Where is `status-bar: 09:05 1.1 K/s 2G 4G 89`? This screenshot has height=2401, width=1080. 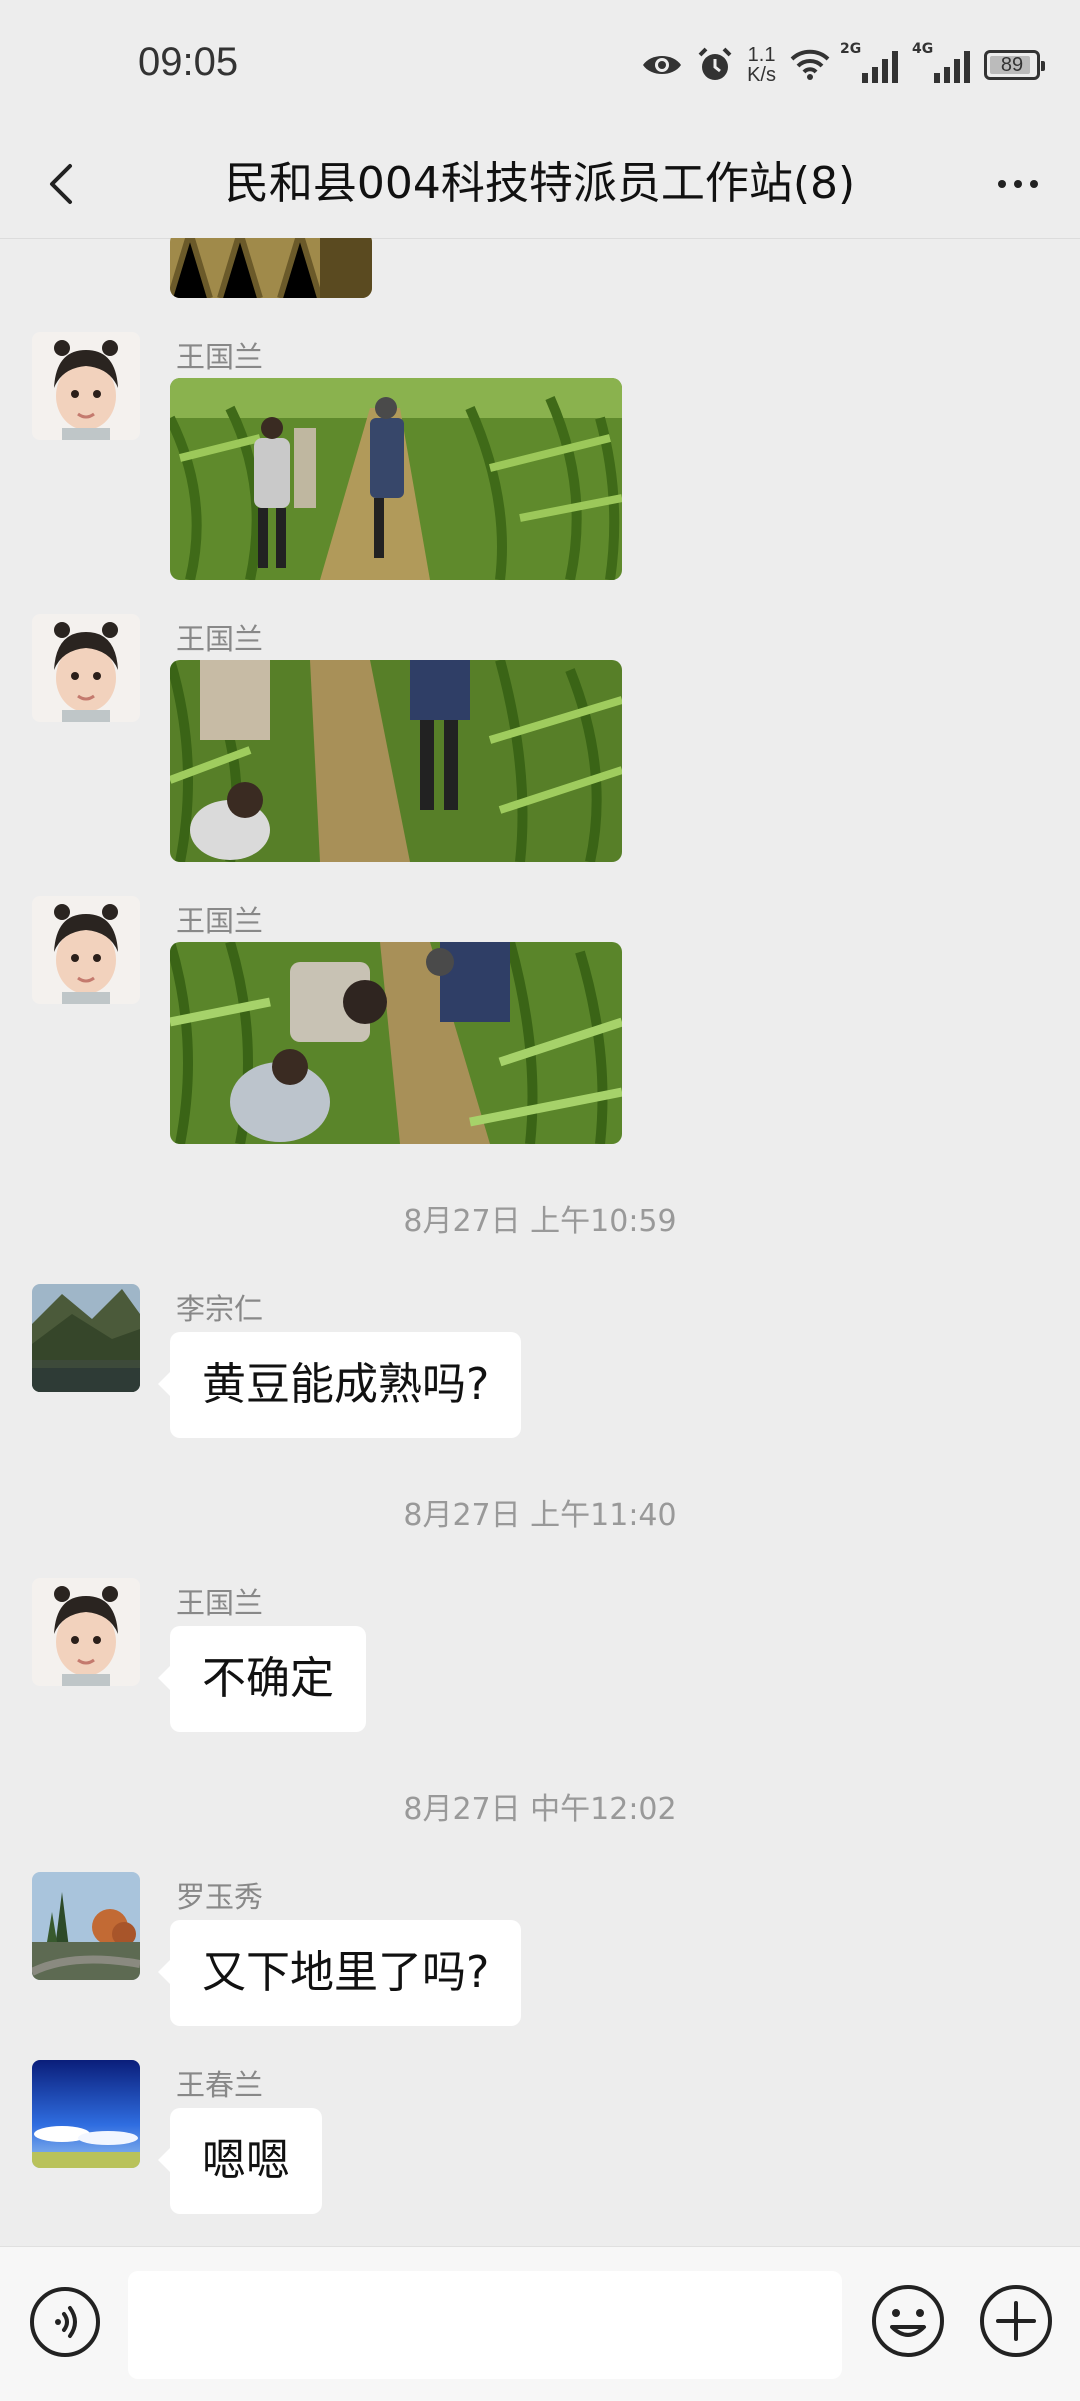 status-bar: 09:05 1.1 K/s 2G 4G 89 is located at coordinates (540, 65).